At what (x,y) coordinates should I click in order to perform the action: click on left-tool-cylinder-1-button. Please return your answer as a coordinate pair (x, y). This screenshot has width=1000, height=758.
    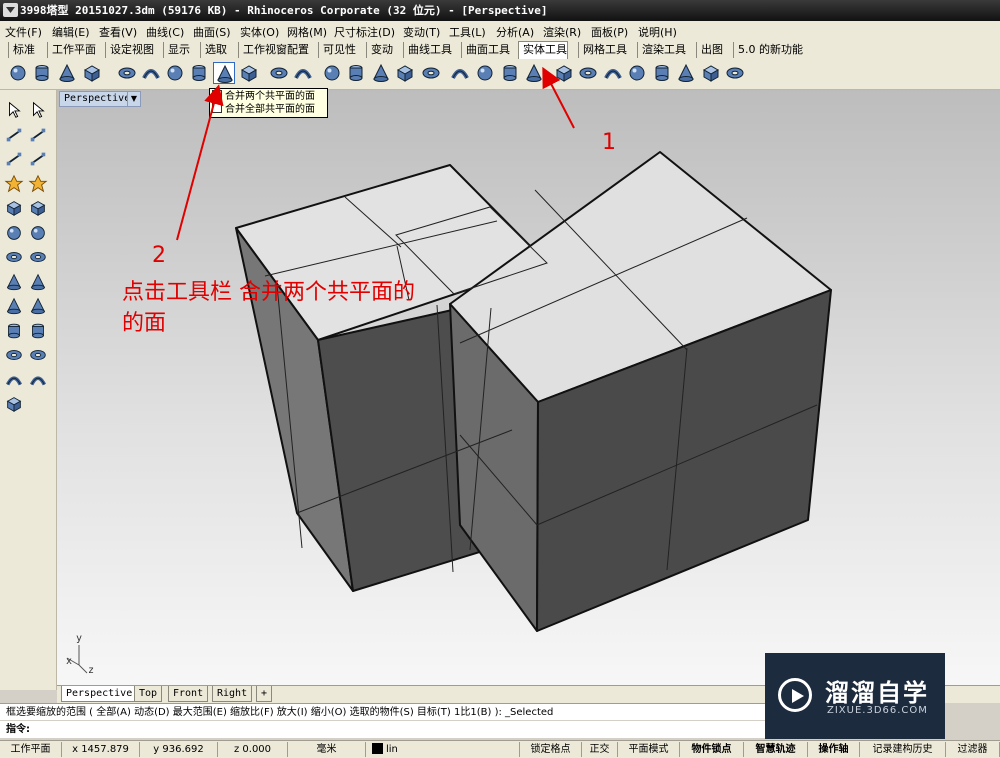
    Looking at the image, I should click on (14, 331).